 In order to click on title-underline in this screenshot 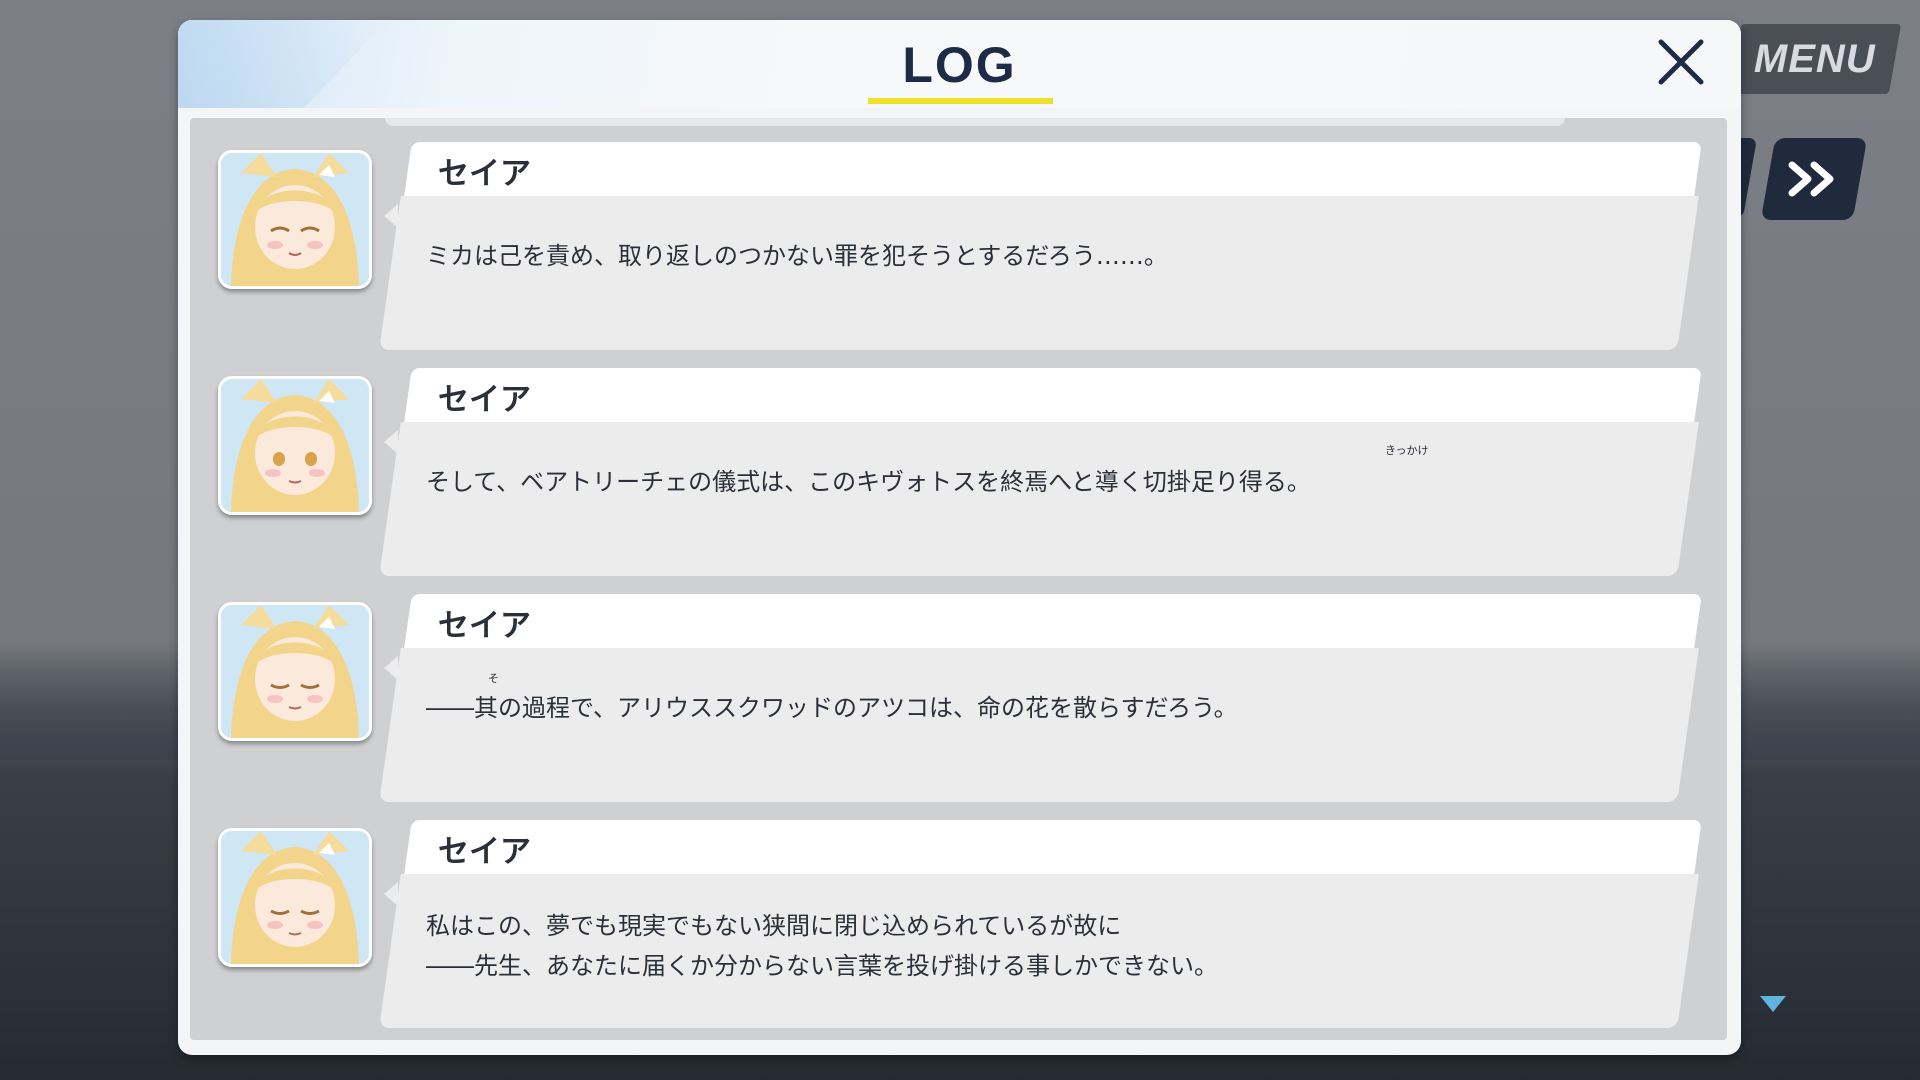, I will do `click(960, 101)`.